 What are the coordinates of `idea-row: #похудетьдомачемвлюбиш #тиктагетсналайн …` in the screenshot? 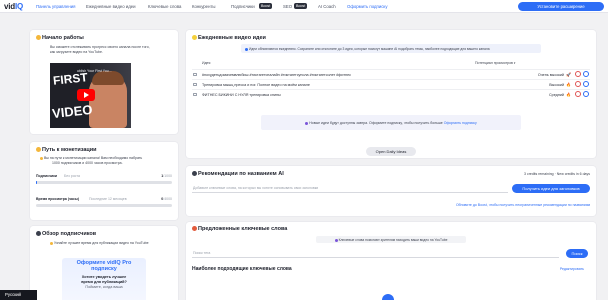 It's located at (391, 73).